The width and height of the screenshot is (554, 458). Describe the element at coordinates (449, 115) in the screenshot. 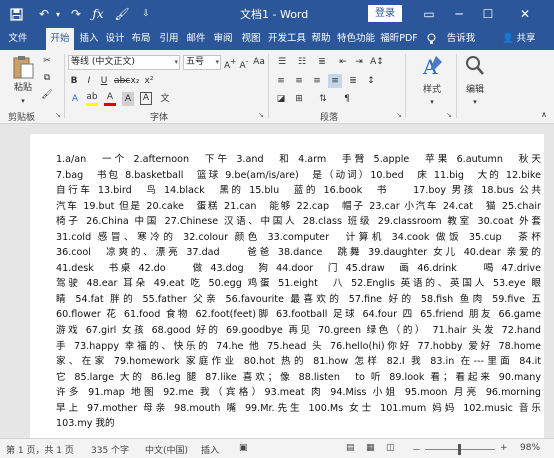

I see `styles-launcher-icon: ↘` at that location.